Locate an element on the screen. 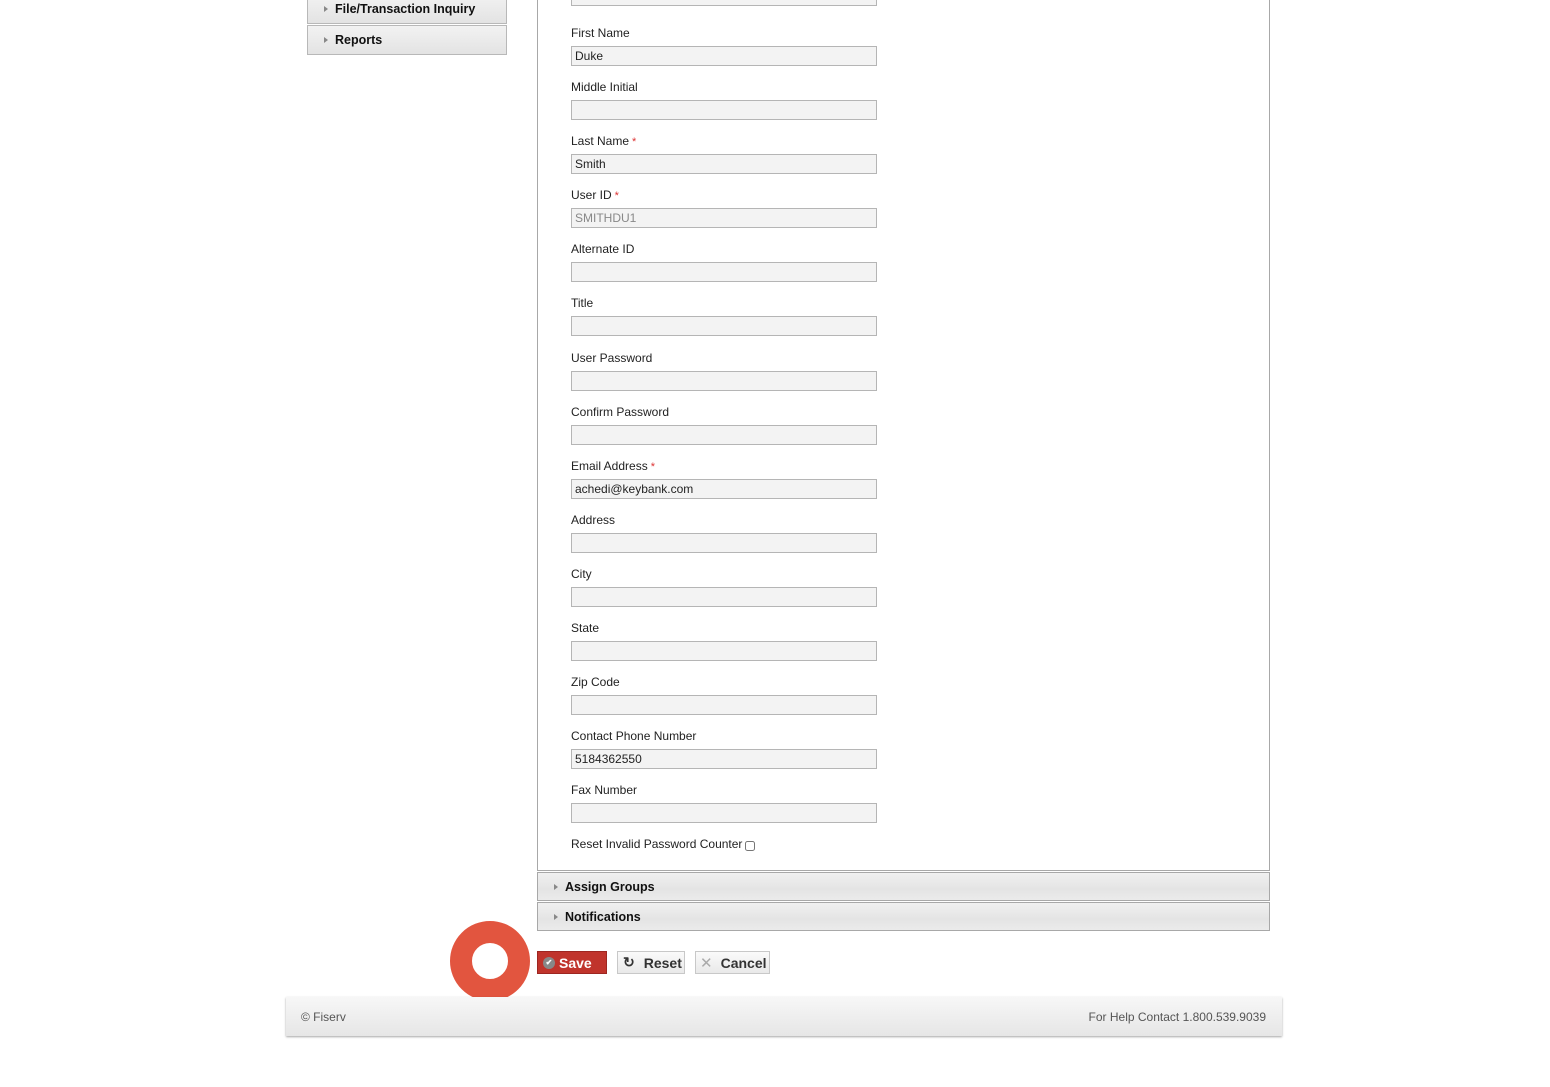 The image size is (1550, 1087). first-name-input is located at coordinates (724, 56).